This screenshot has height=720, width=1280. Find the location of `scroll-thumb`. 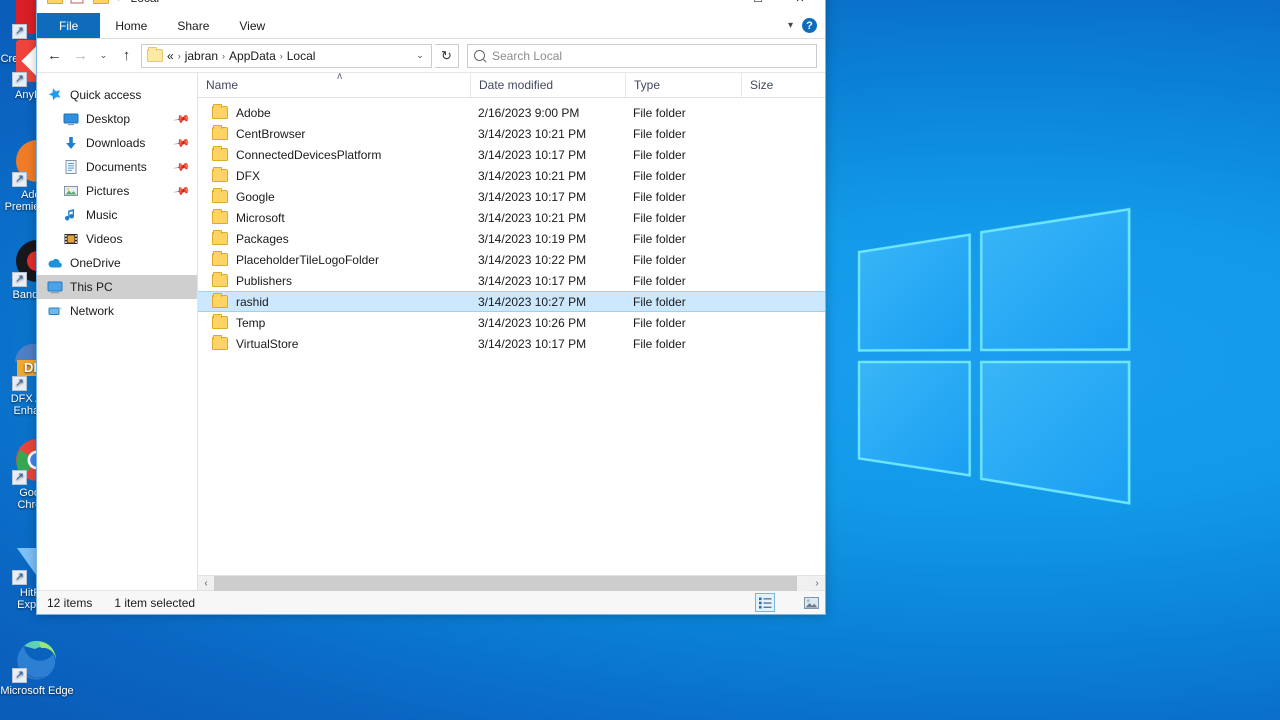

scroll-thumb is located at coordinates (506, 583).